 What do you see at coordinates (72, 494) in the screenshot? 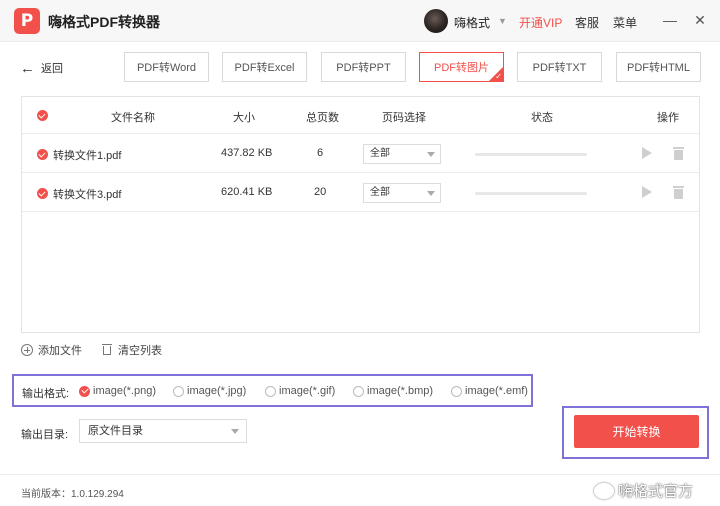
I see `version-text: 当前版本：1.0.129.294` at bounding box center [72, 494].